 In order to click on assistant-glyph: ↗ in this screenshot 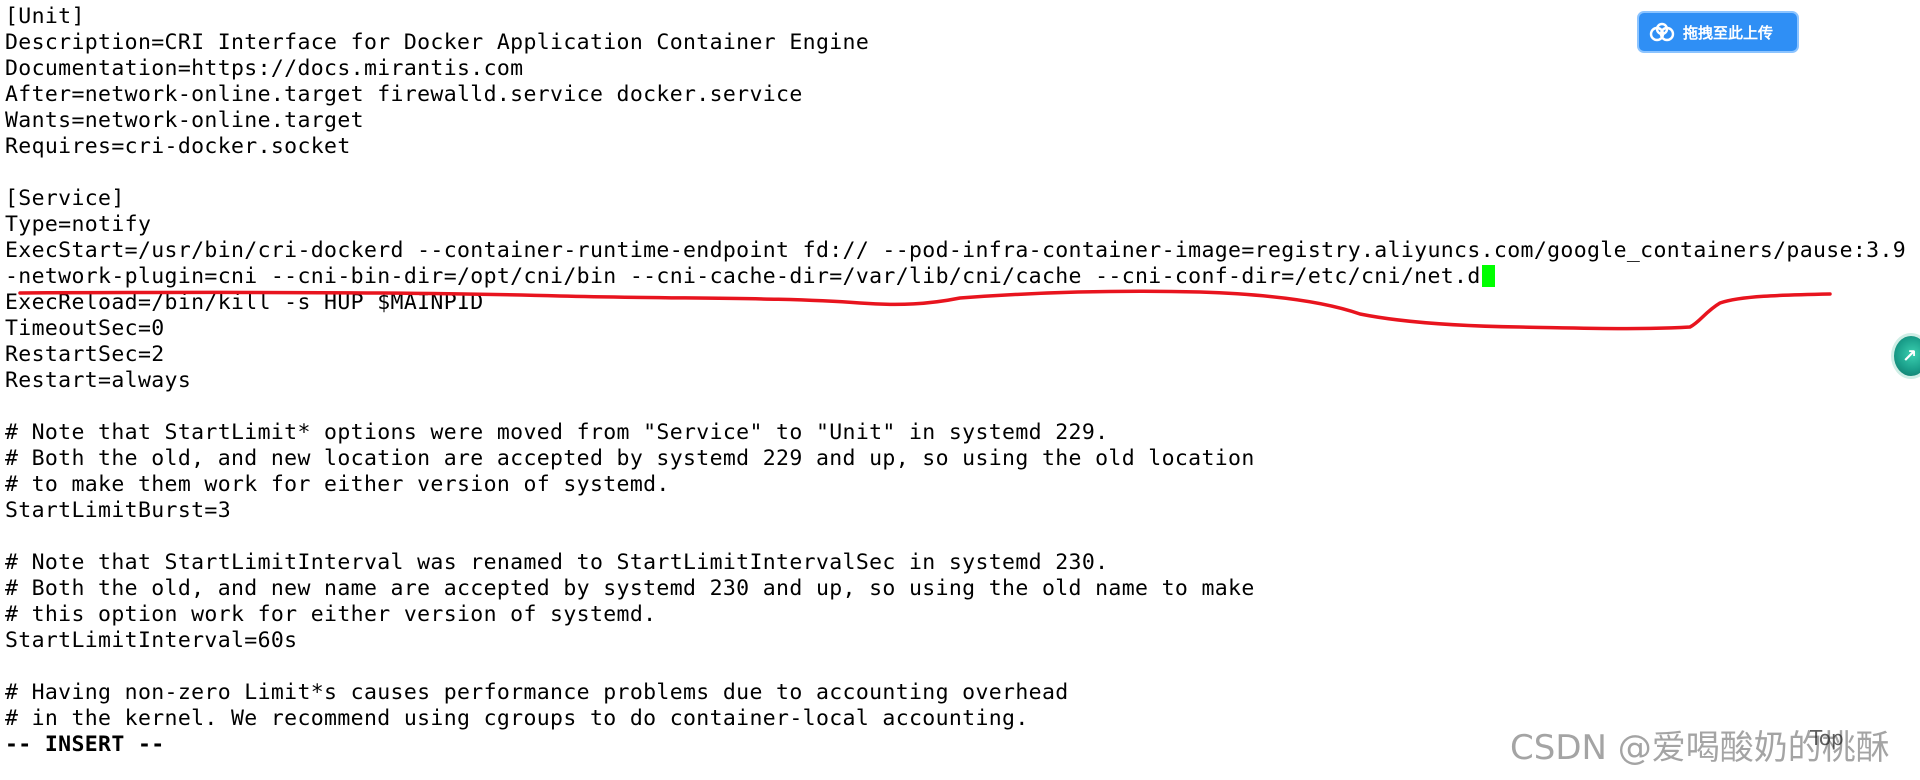, I will do `click(1910, 356)`.